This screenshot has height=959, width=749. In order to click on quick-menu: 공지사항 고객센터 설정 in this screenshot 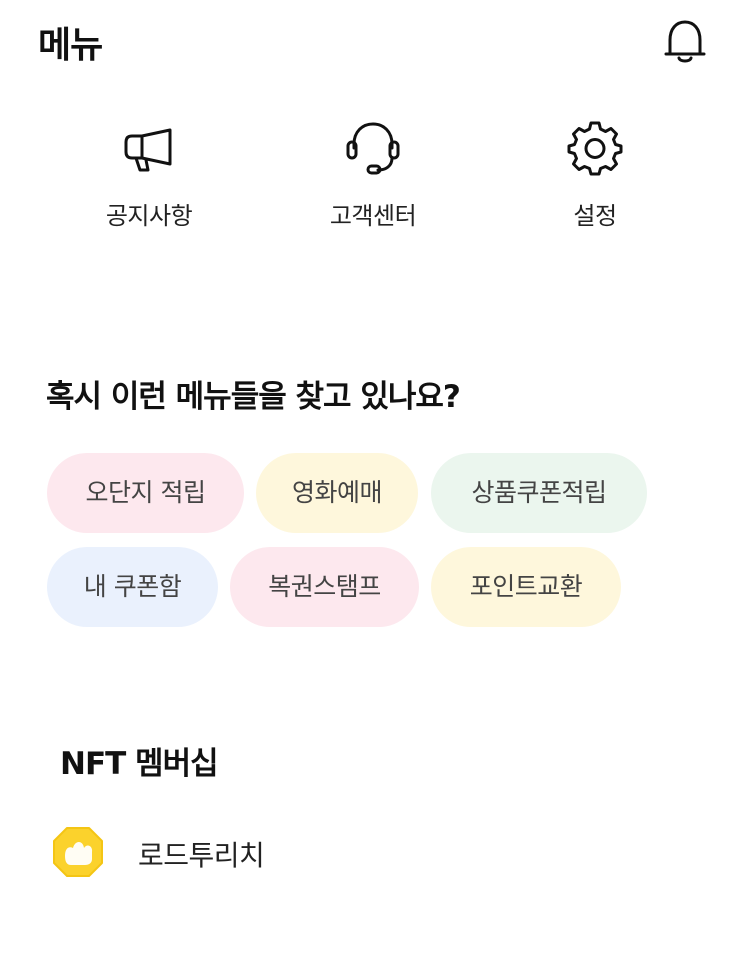, I will do `click(374, 183)`.